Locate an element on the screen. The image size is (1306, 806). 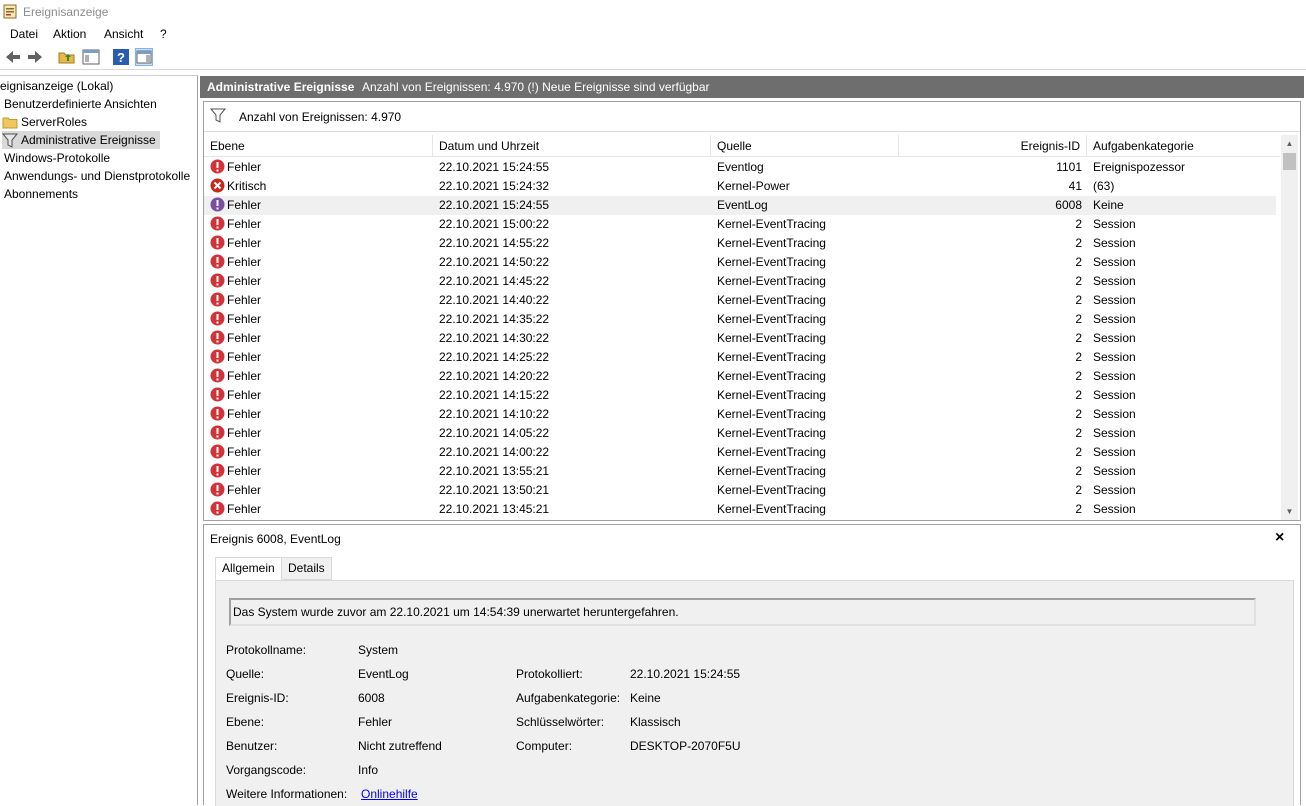
forward-icon is located at coordinates (35, 57).